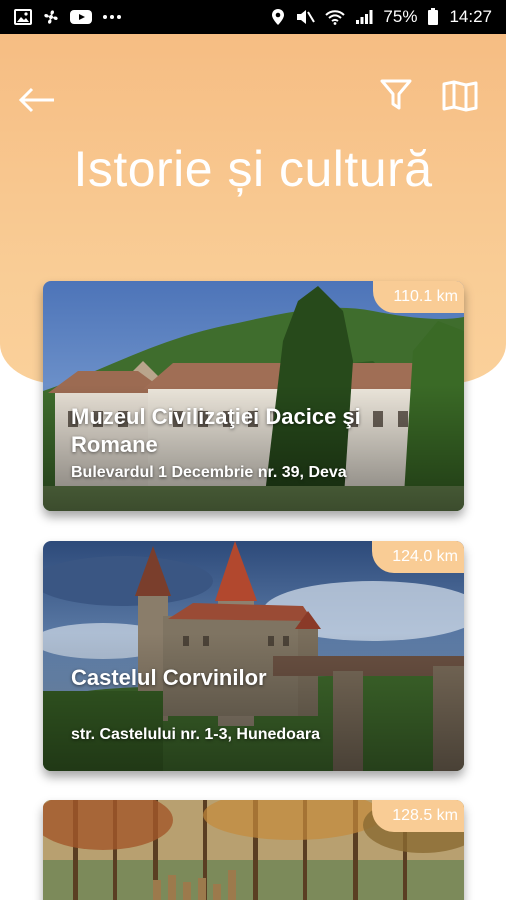  What do you see at coordinates (335, 17) in the screenshot?
I see `wifi-icon` at bounding box center [335, 17].